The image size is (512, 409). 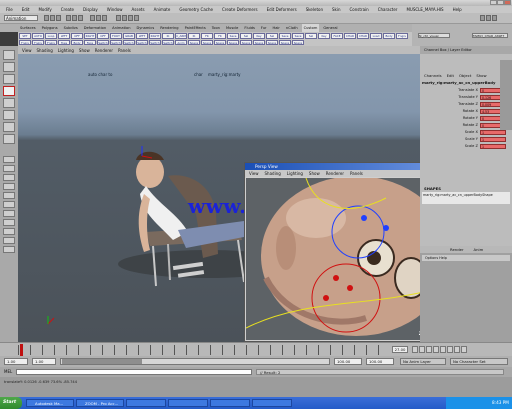 What do you see at coordinates (450, 75) in the screenshot?
I see `channel-menu-edit: Edit` at bounding box center [450, 75].